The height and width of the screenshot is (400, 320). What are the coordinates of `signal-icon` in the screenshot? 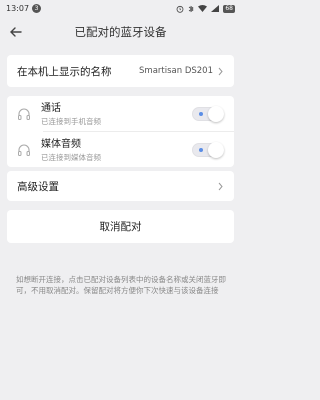 It's located at (215, 8).